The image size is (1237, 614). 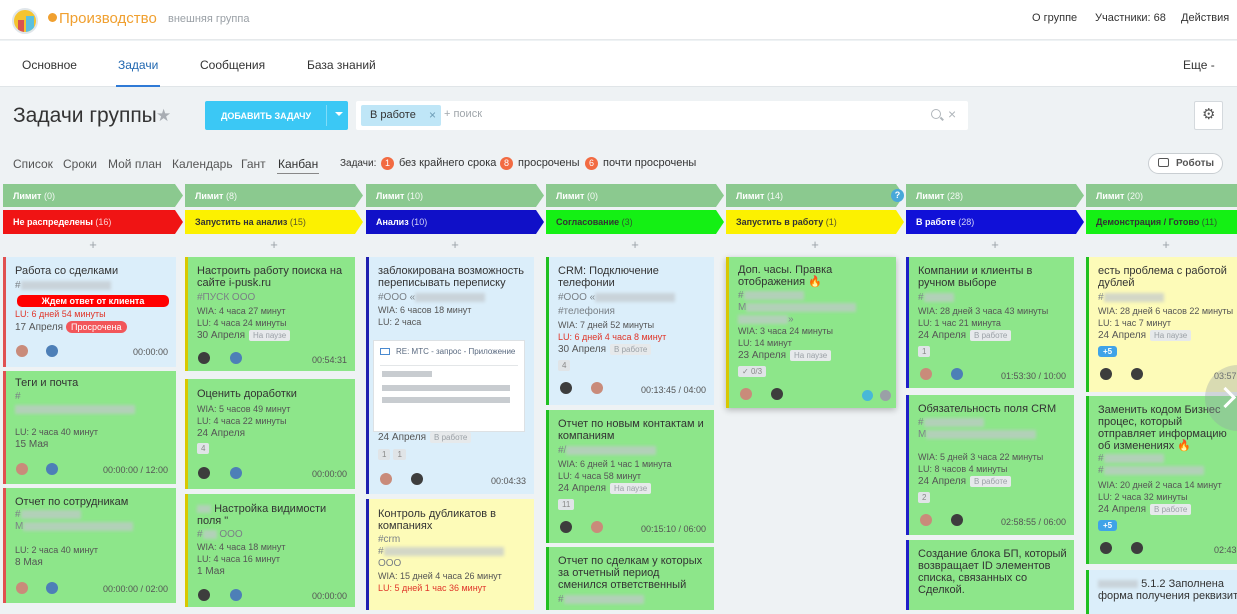 I want to click on robots-button: Роботы, so click(x=1185, y=163).